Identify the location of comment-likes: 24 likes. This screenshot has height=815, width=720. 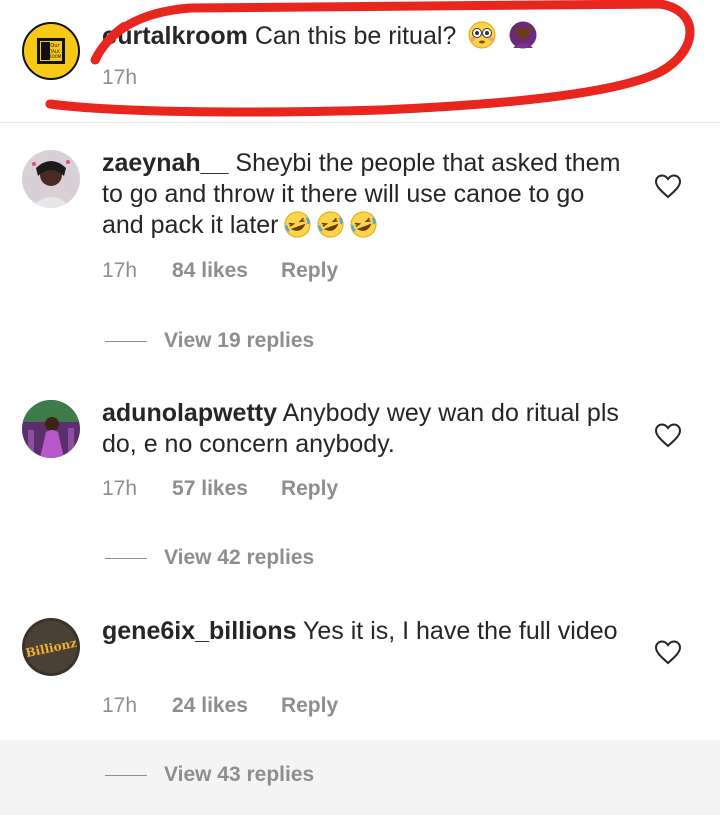
(210, 706).